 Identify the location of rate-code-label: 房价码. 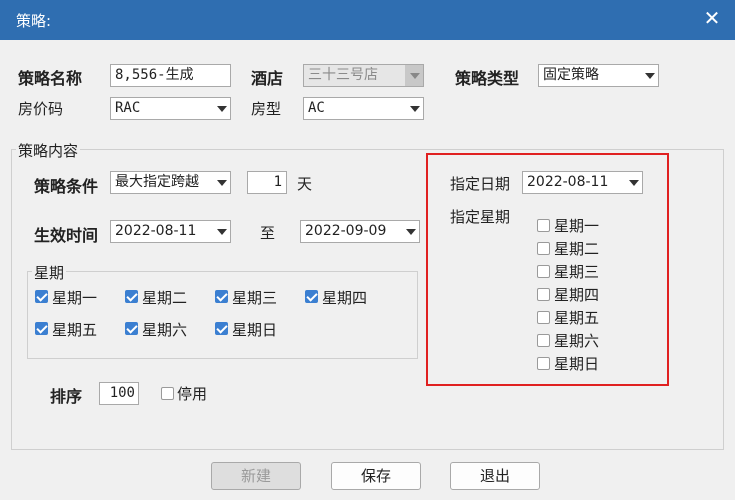
(41, 109).